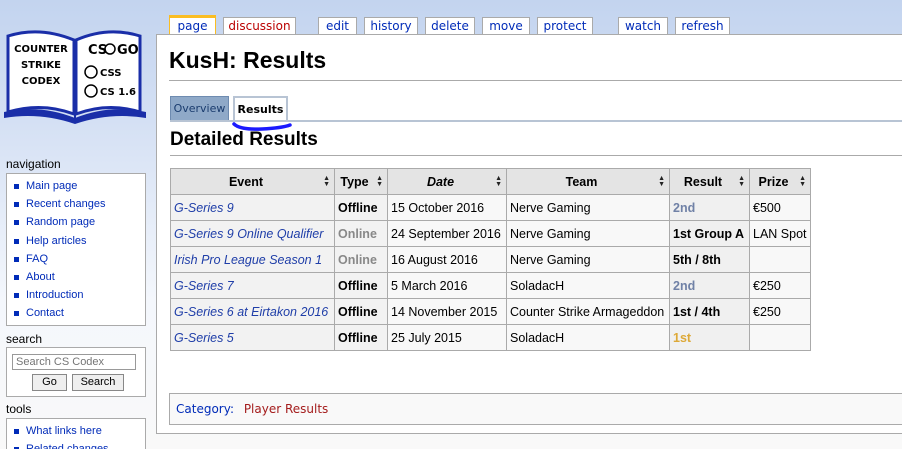  Describe the element at coordinates (391, 26) in the screenshot. I see `tab-history: history` at that location.